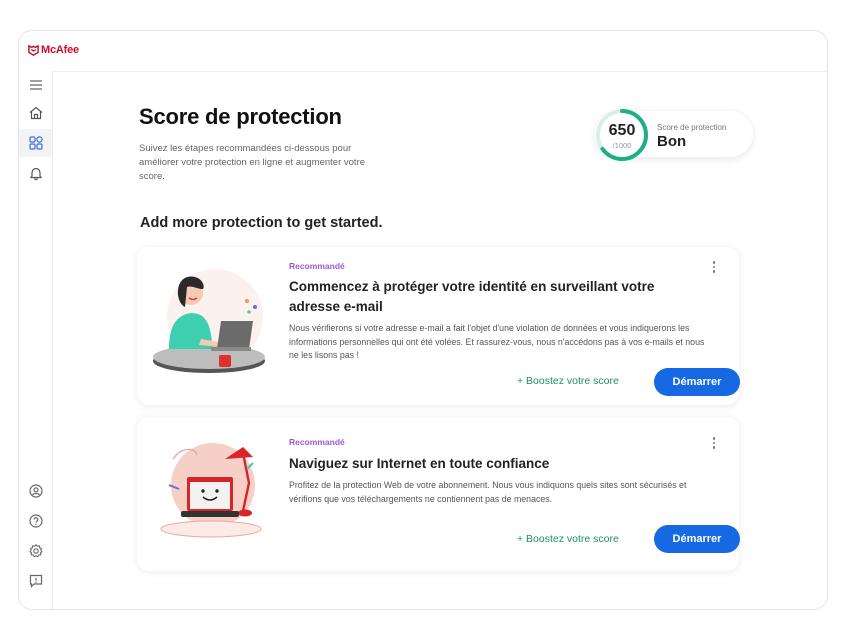  I want to click on sidebar-item-account, so click(35, 491).